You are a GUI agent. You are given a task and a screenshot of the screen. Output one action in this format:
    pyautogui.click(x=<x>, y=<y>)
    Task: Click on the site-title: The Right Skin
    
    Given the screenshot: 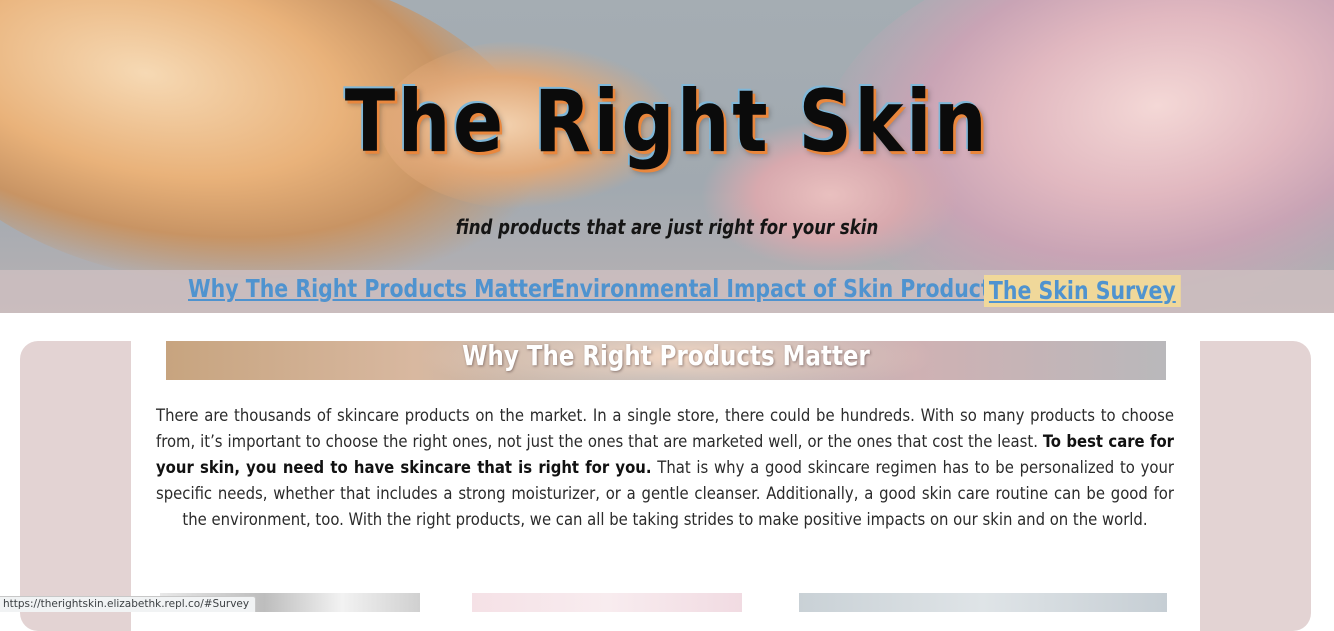 What is the action you would take?
    pyautogui.click(x=667, y=122)
    